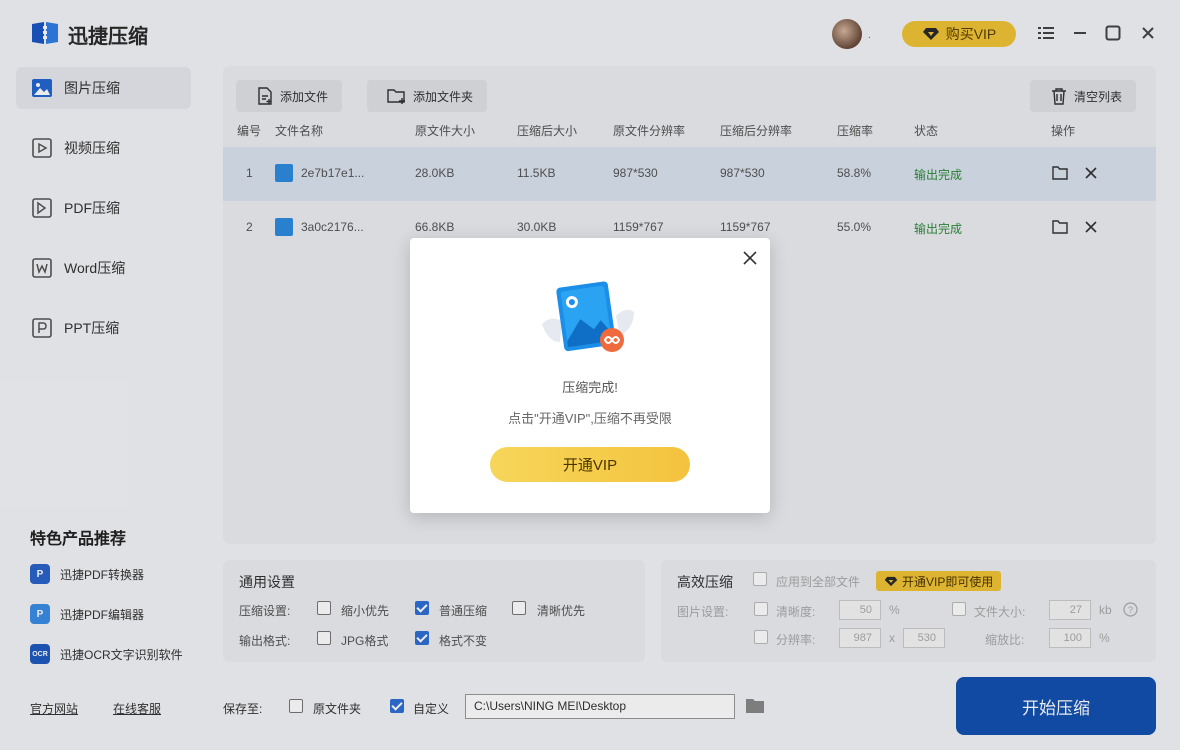 The height and width of the screenshot is (750, 1180). I want to click on option-clarity-first: 清晰优先, so click(561, 611).